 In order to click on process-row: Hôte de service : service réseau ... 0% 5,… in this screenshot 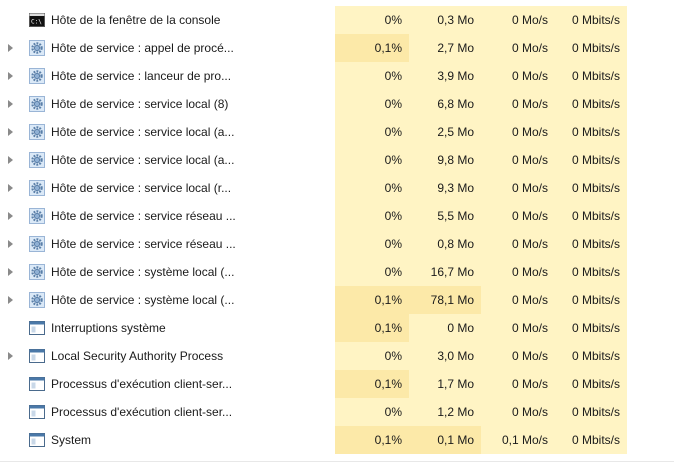, I will do `click(337, 216)`.